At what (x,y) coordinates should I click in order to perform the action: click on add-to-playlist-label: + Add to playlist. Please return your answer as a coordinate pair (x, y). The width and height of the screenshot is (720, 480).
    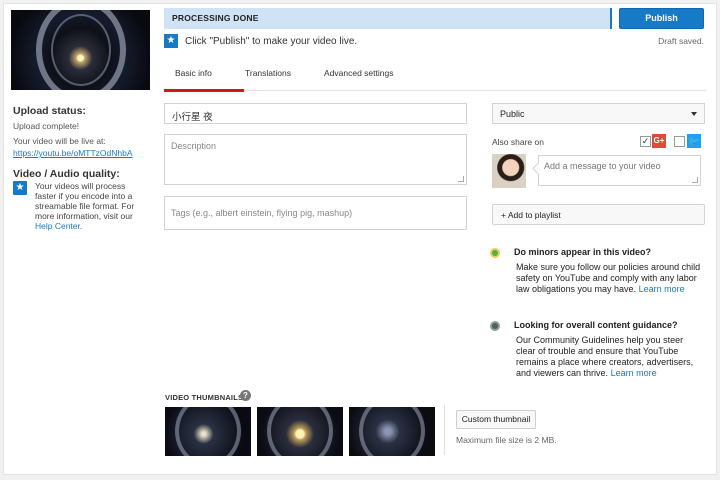
    Looking at the image, I should click on (531, 215).